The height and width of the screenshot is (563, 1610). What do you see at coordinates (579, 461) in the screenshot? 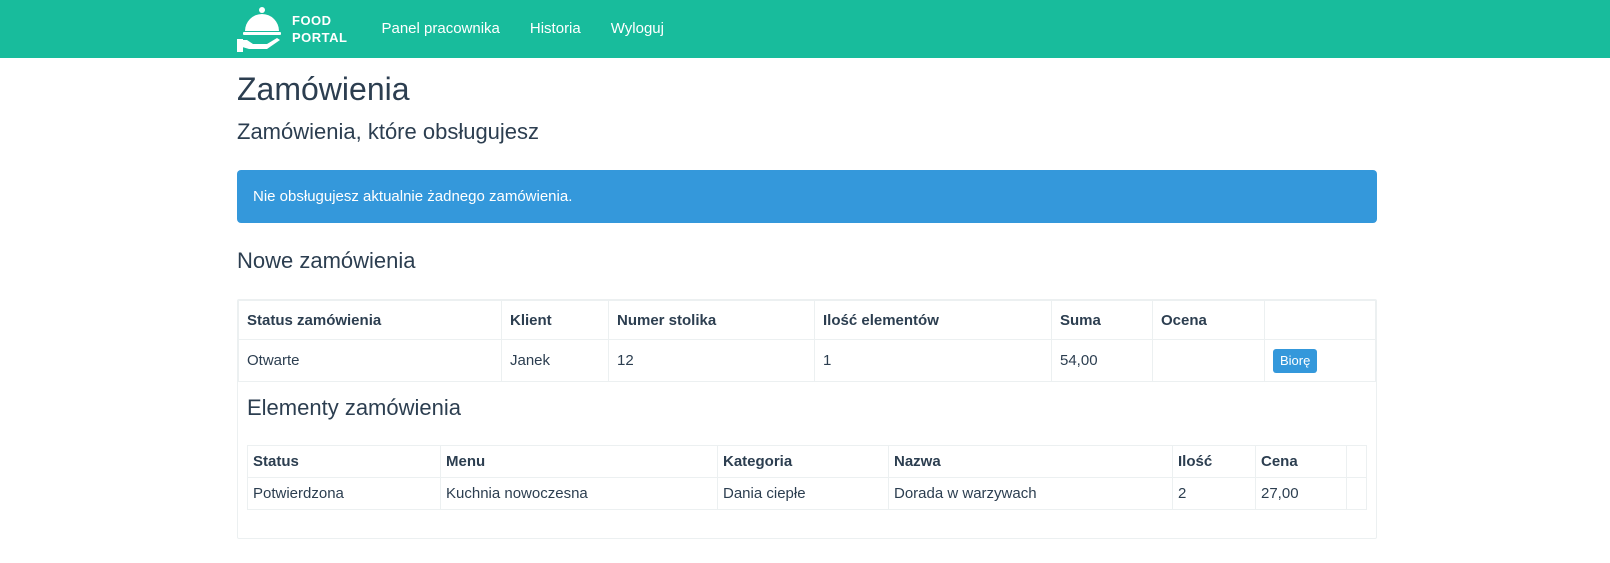
I see `items-header-menu: Menu` at bounding box center [579, 461].